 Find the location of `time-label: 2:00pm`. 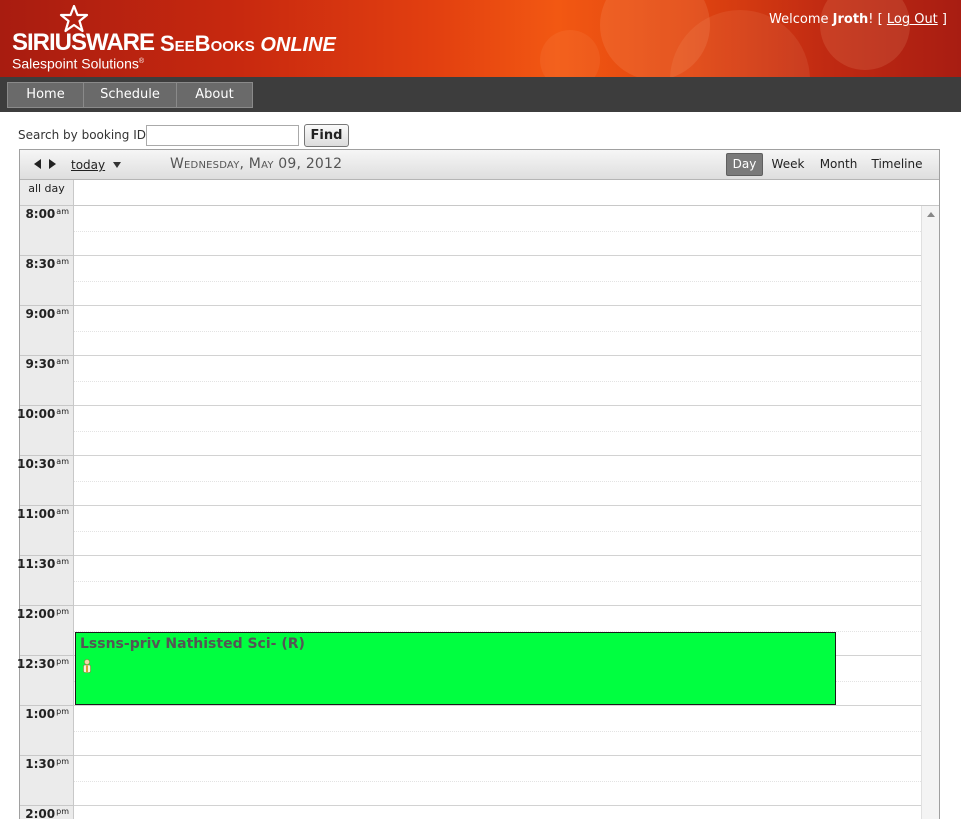

time-label: 2:00pm is located at coordinates (47, 813).